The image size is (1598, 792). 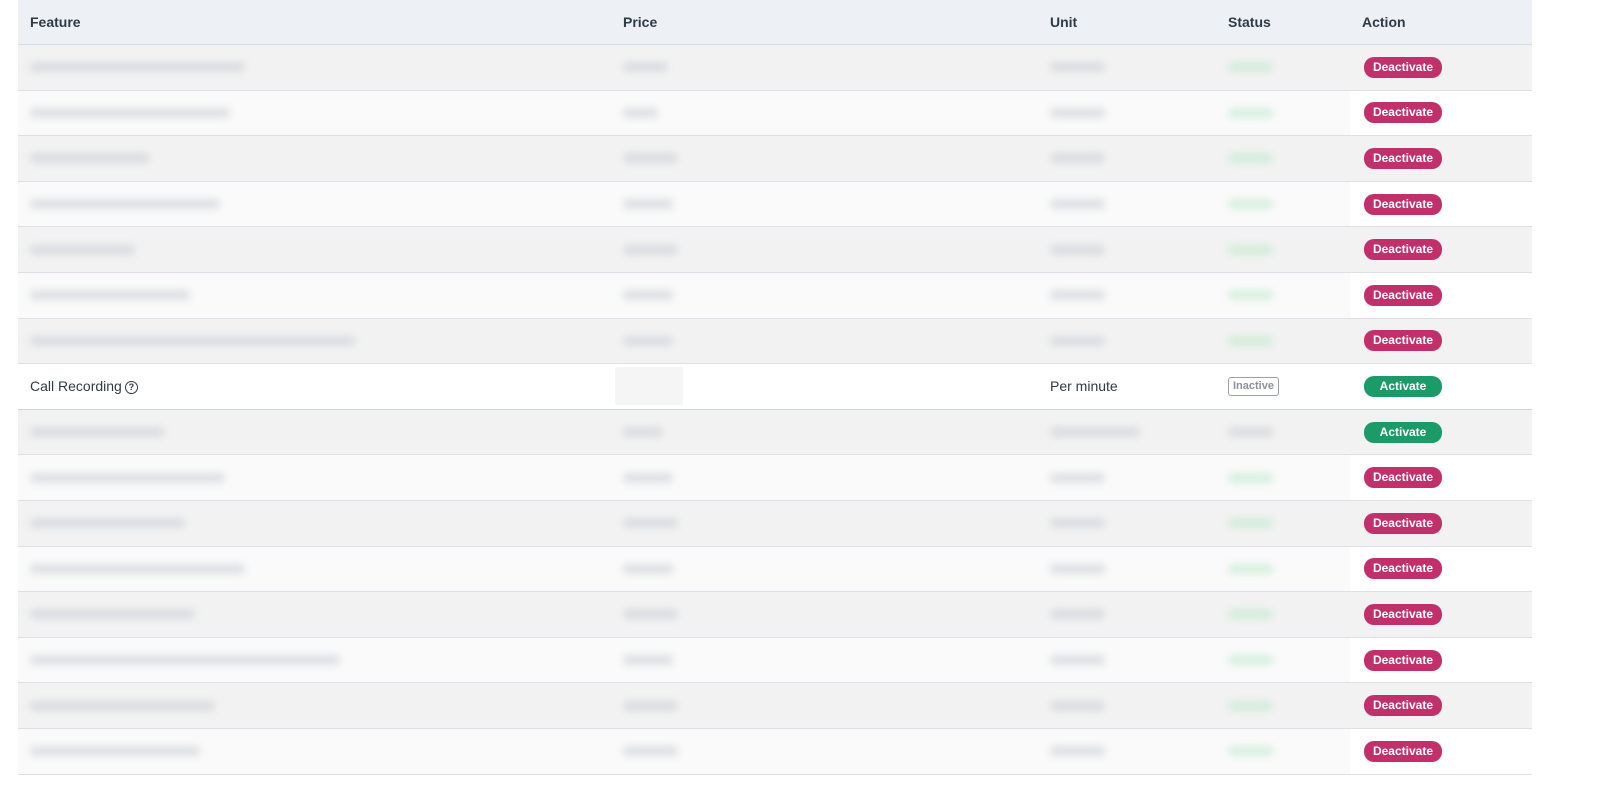 What do you see at coordinates (775, 22) in the screenshot?
I see `table-header: Feature Price Unit Status Action` at bounding box center [775, 22].